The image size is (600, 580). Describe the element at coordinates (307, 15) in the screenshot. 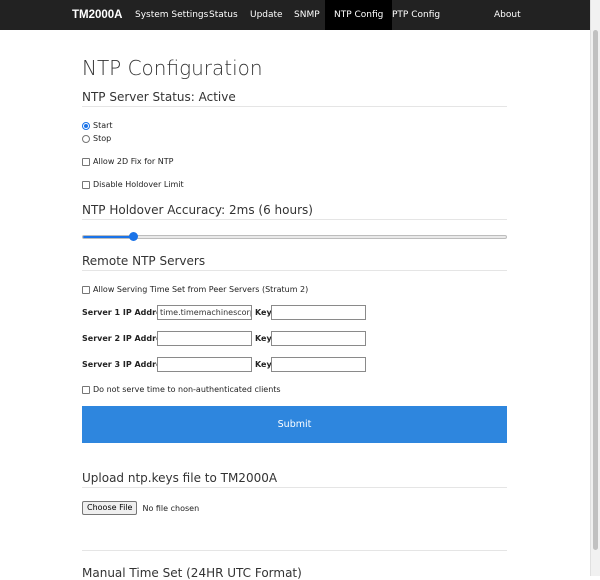

I see `nav-snmp: SNMP` at that location.